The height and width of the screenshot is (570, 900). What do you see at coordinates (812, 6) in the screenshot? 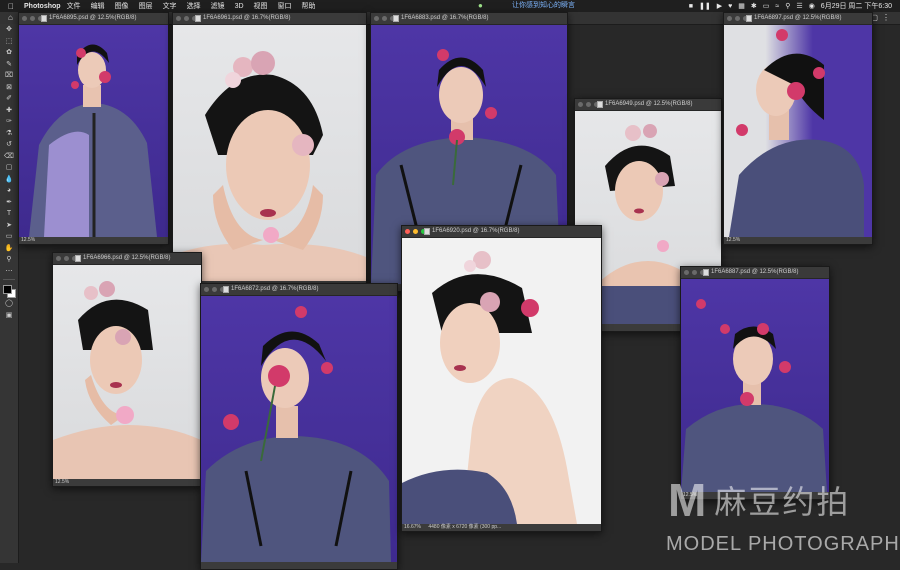
I see `siri-icon: ◉` at bounding box center [812, 6].